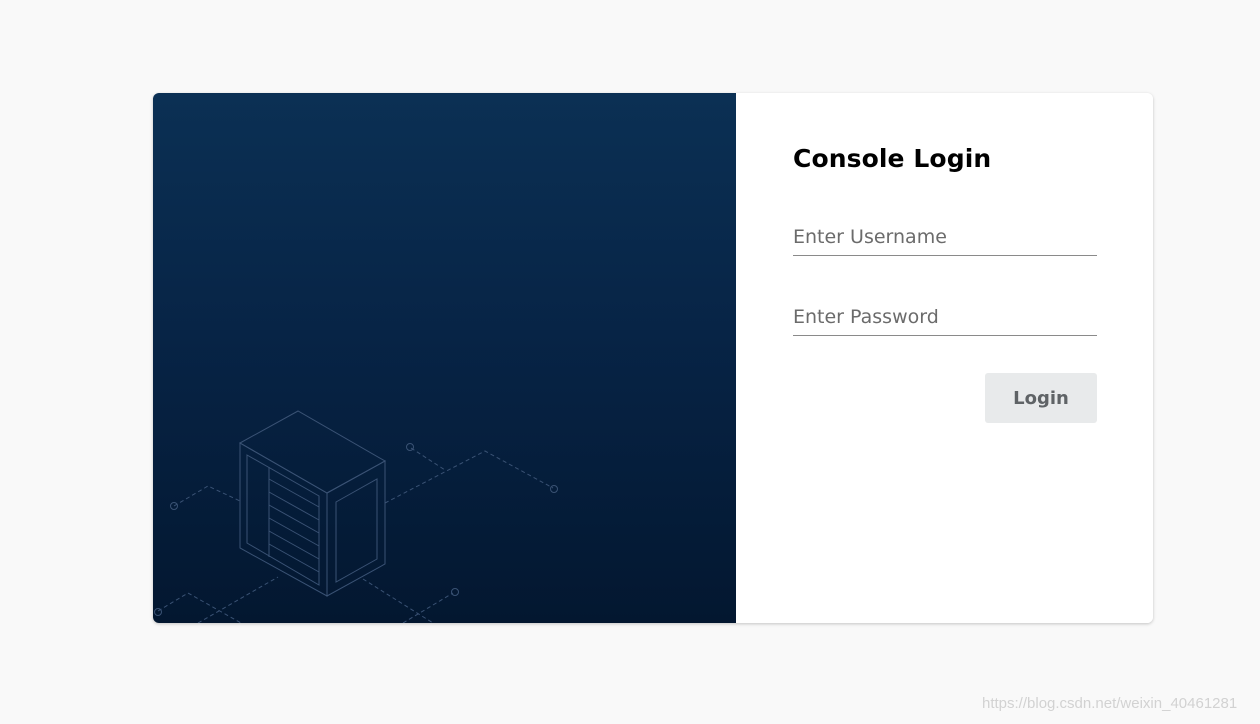 The width and height of the screenshot is (1260, 724). I want to click on password-input, so click(945, 317).